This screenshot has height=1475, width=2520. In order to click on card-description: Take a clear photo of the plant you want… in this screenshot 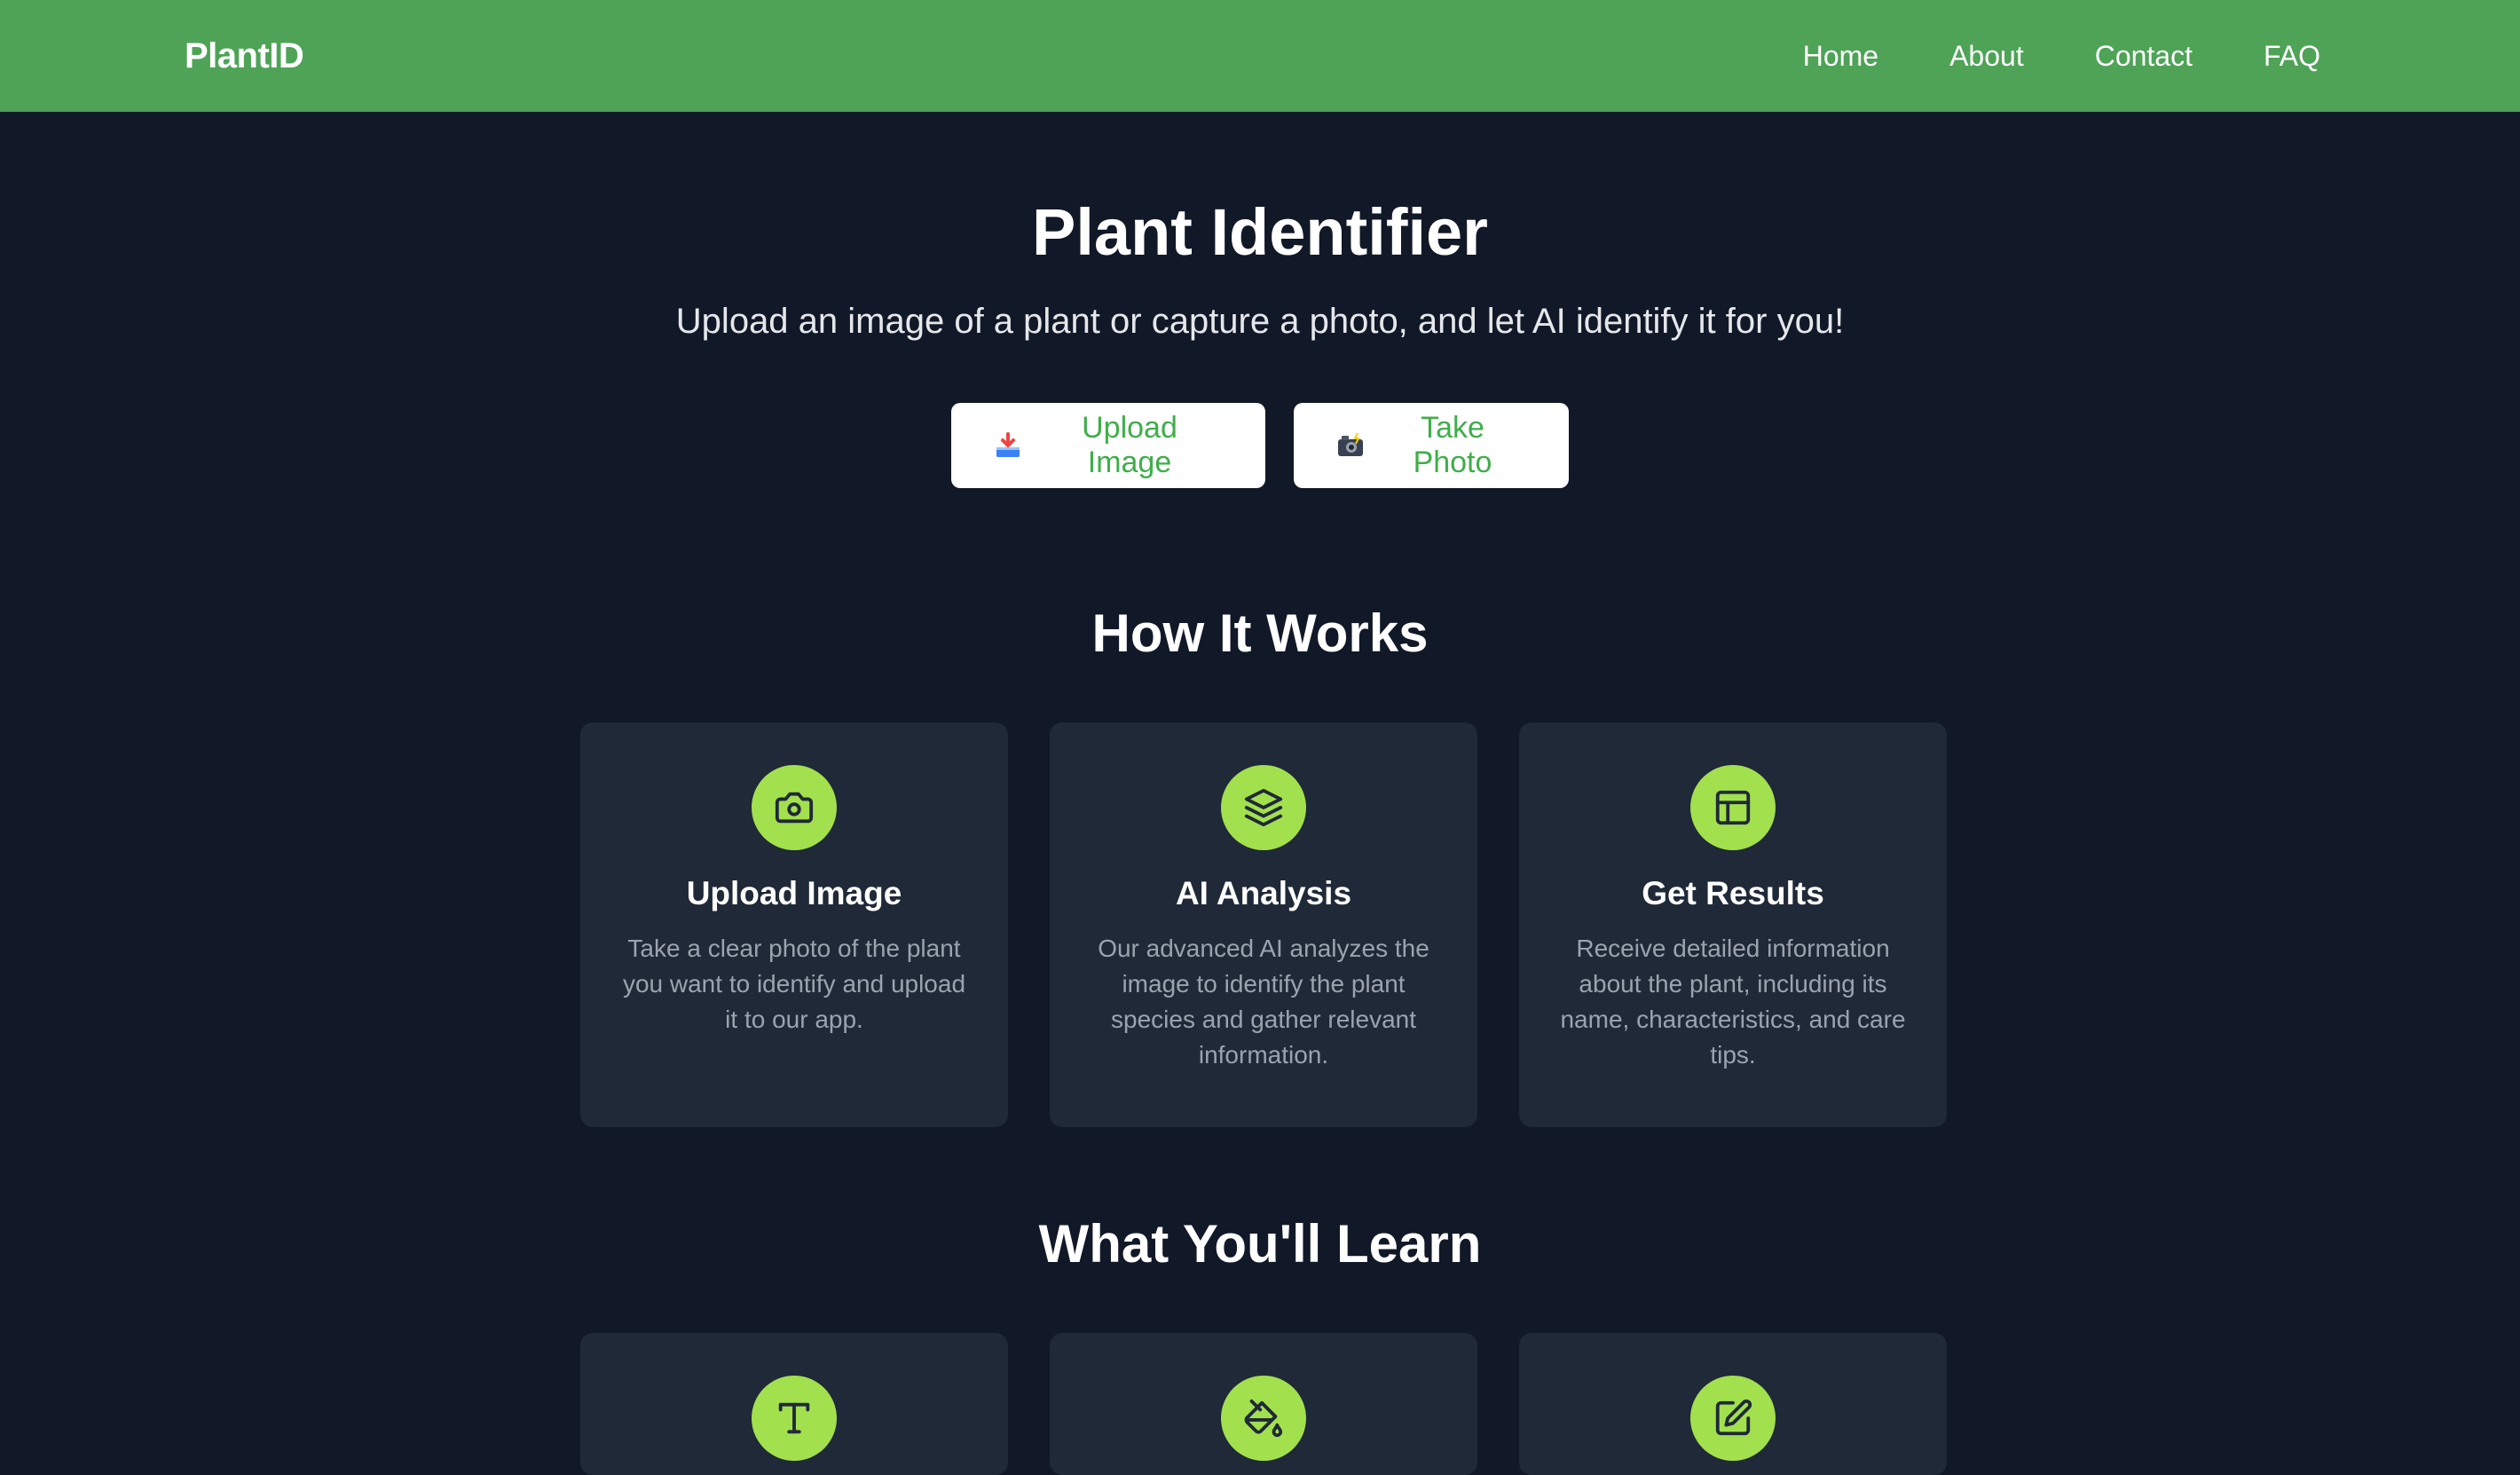, I will do `click(794, 984)`.